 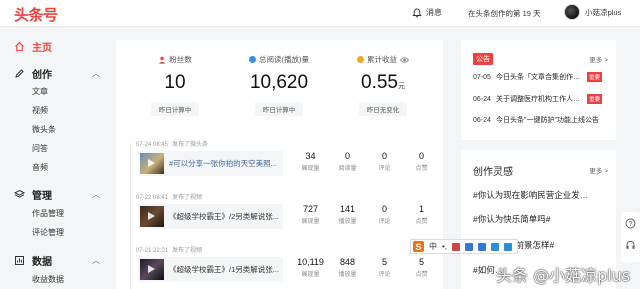 What do you see at coordinates (19, 73) in the screenshot?
I see `pencil-icon` at bounding box center [19, 73].